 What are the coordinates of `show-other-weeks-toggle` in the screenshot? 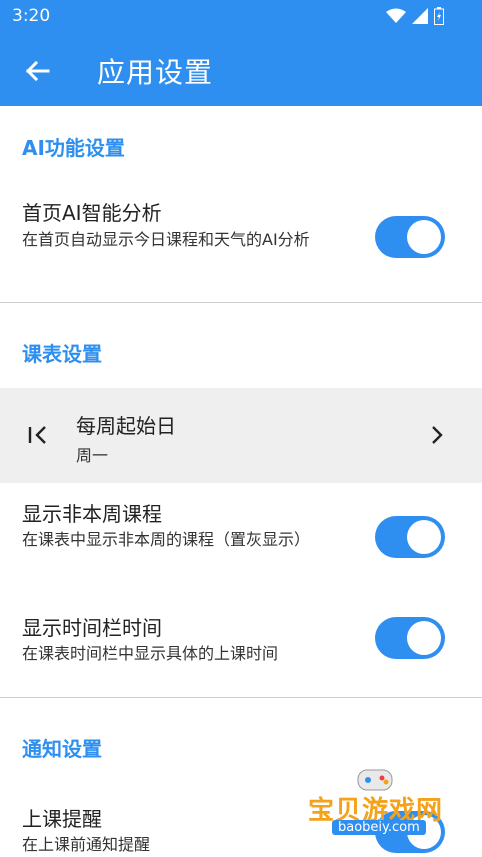 It's located at (410, 537).